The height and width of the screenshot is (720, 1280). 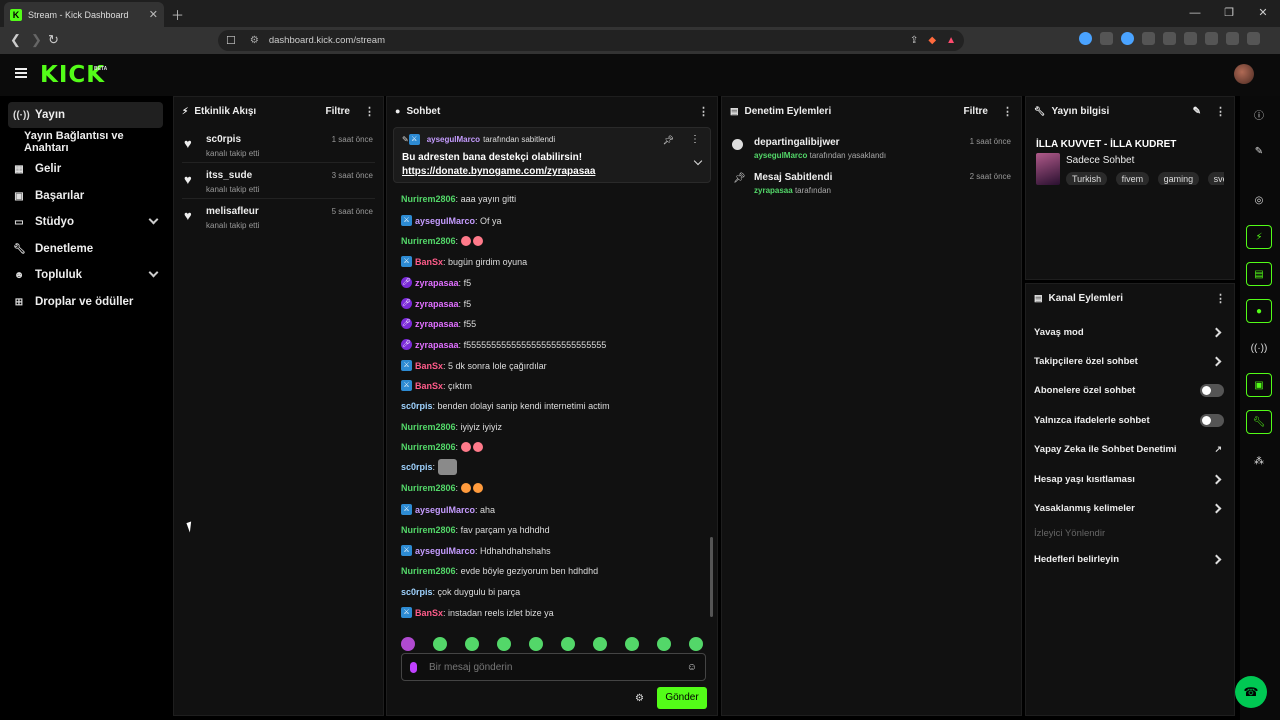 I want to click on action-followers-only: Takipçilere özel sohbet, so click(x=1130, y=361).